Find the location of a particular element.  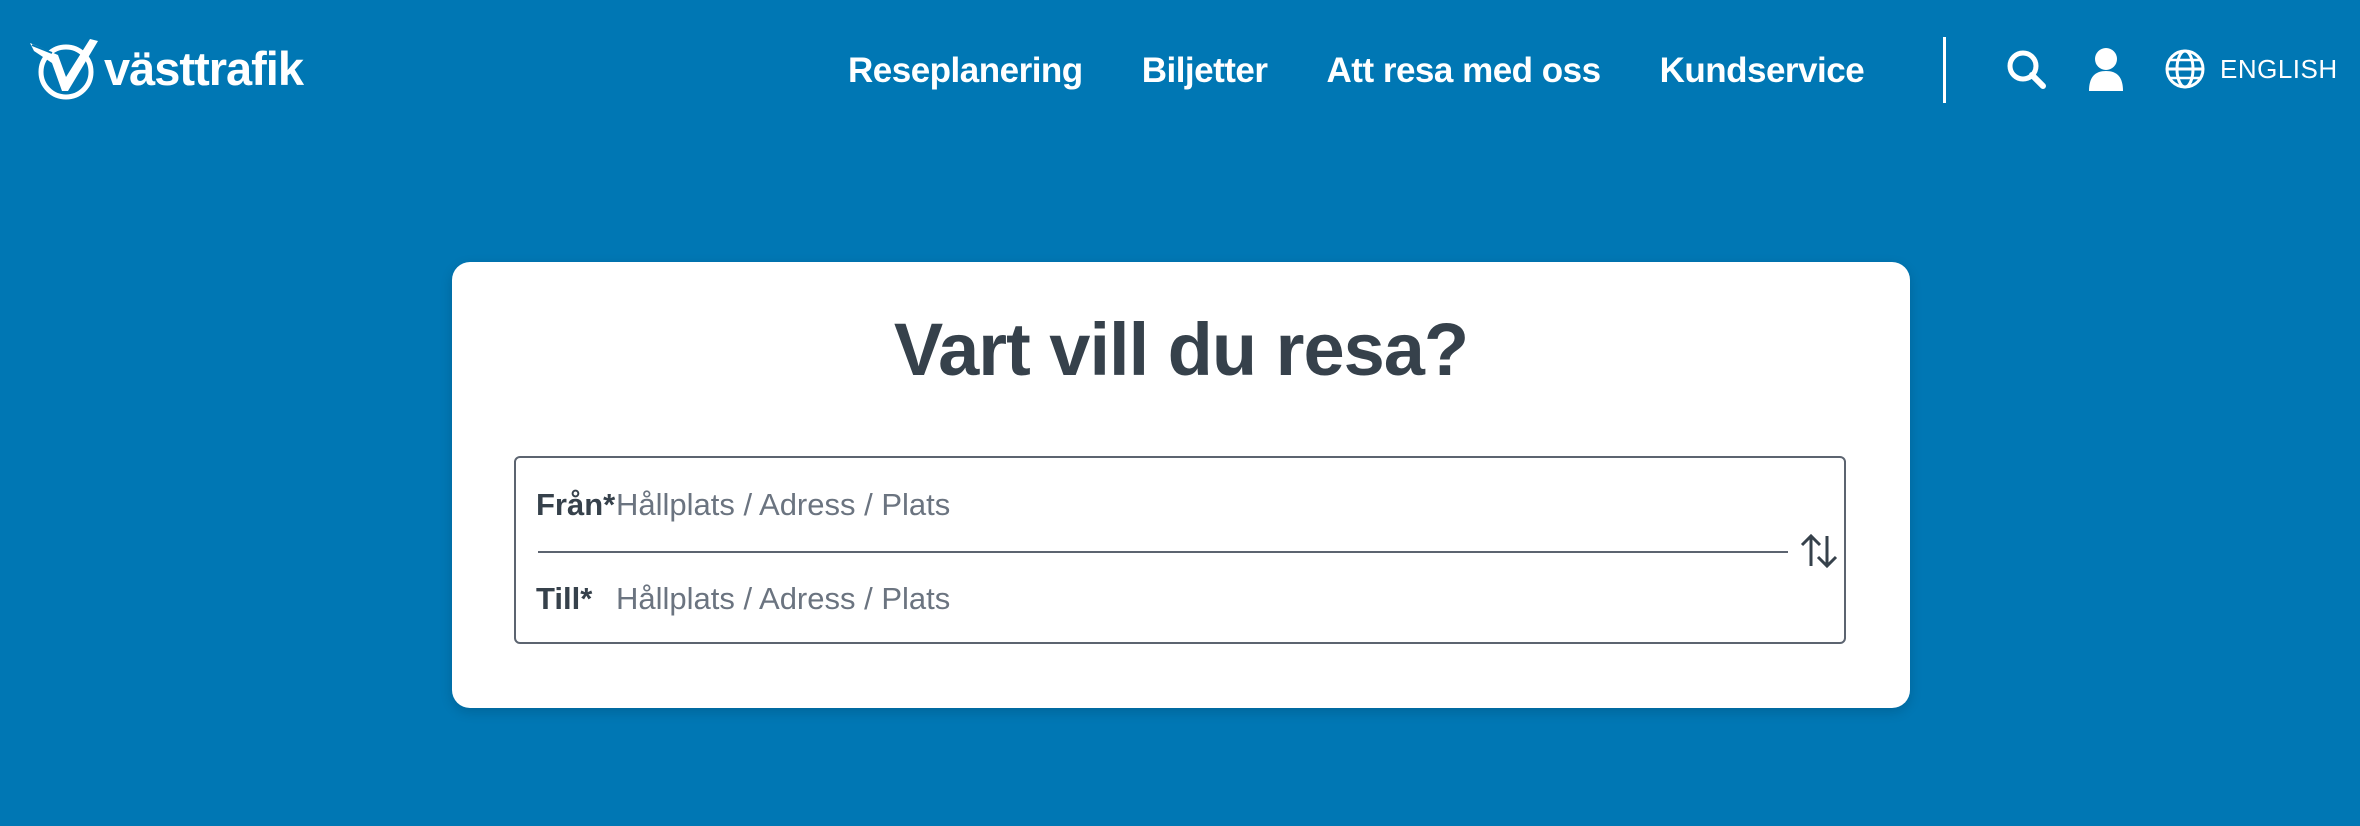

globe-icon is located at coordinates (2185, 69).